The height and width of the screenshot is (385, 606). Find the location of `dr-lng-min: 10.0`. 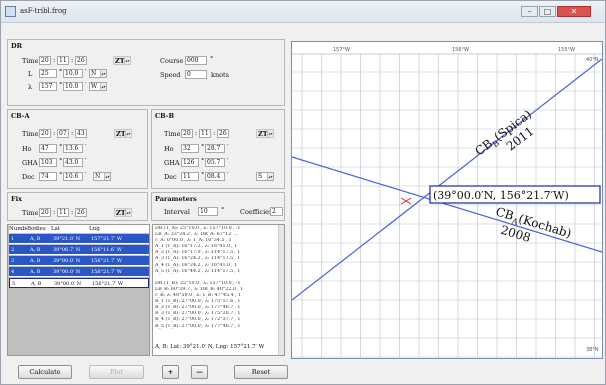

dr-lng-min: 10.0 is located at coordinates (73, 86).